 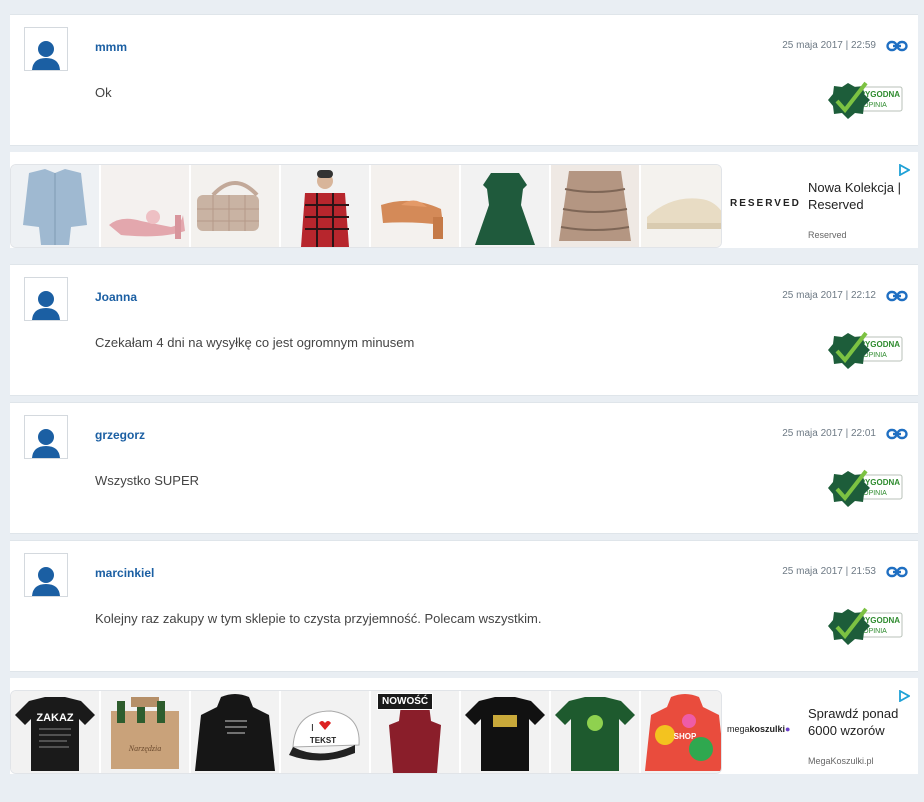 What do you see at coordinates (595, 206) in the screenshot?
I see `ad-product-snakeskin-skirt` at bounding box center [595, 206].